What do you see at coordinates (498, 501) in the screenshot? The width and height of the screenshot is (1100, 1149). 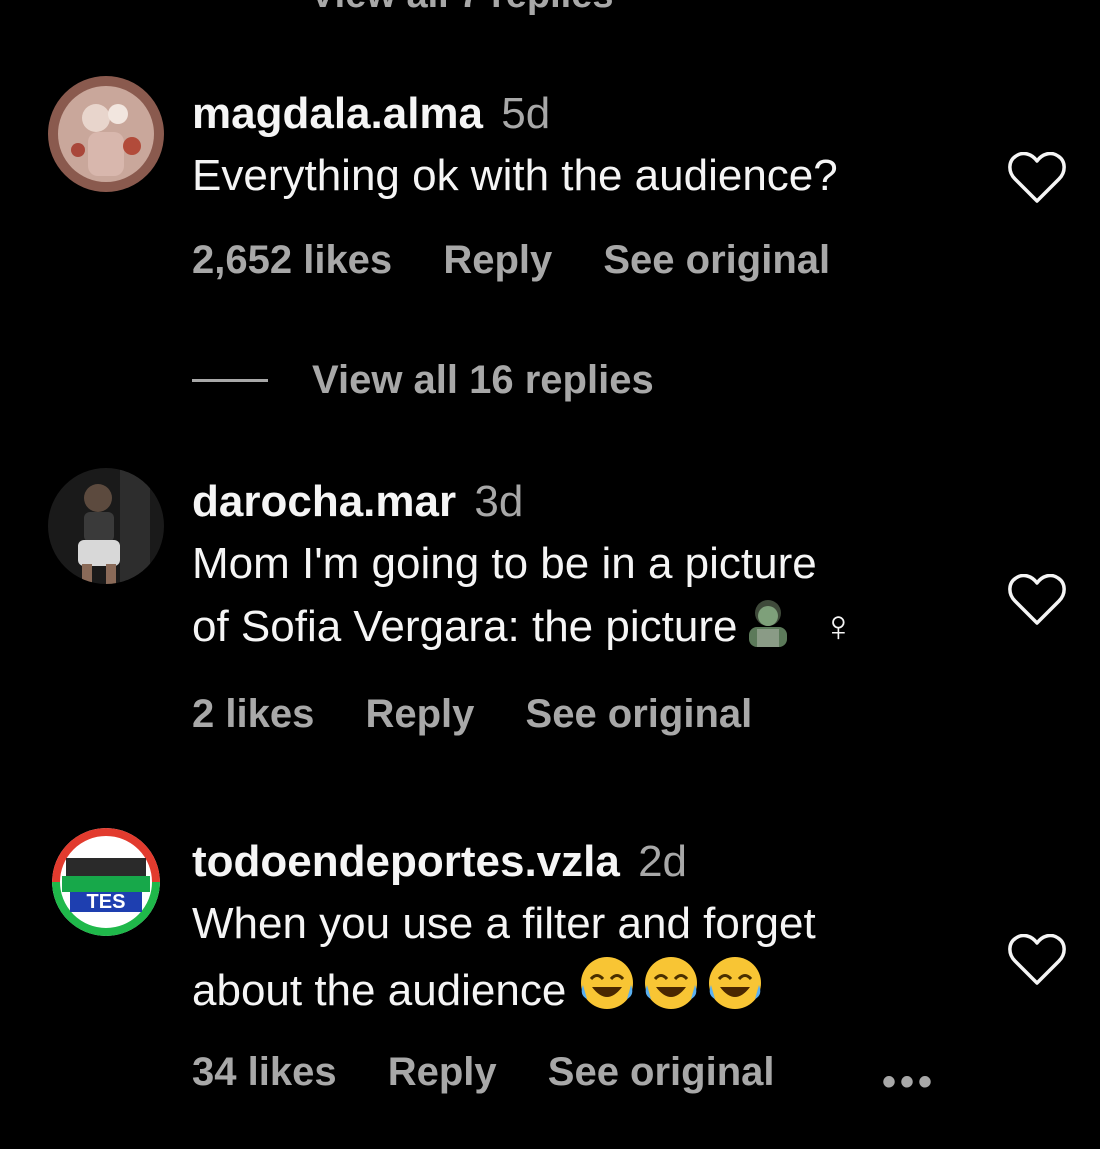 I see `timestamp: 3d` at bounding box center [498, 501].